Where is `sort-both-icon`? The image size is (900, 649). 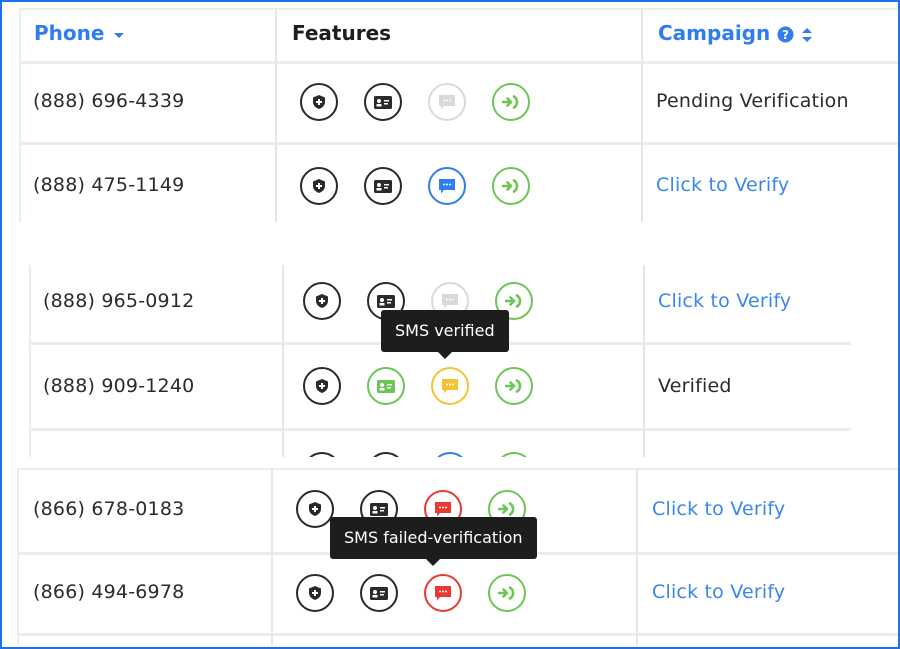
sort-both-icon is located at coordinates (807, 35).